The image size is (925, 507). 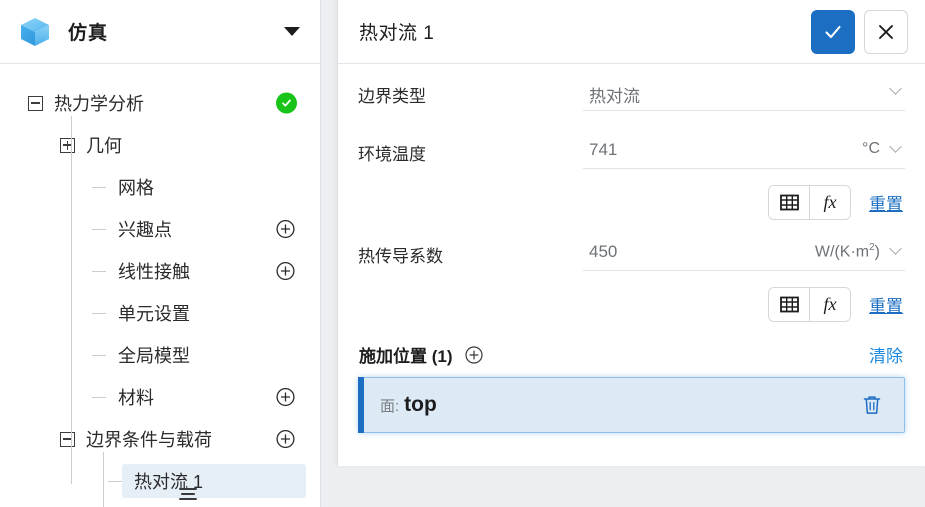 What do you see at coordinates (420, 404) in the screenshot?
I see `location-value: top` at bounding box center [420, 404].